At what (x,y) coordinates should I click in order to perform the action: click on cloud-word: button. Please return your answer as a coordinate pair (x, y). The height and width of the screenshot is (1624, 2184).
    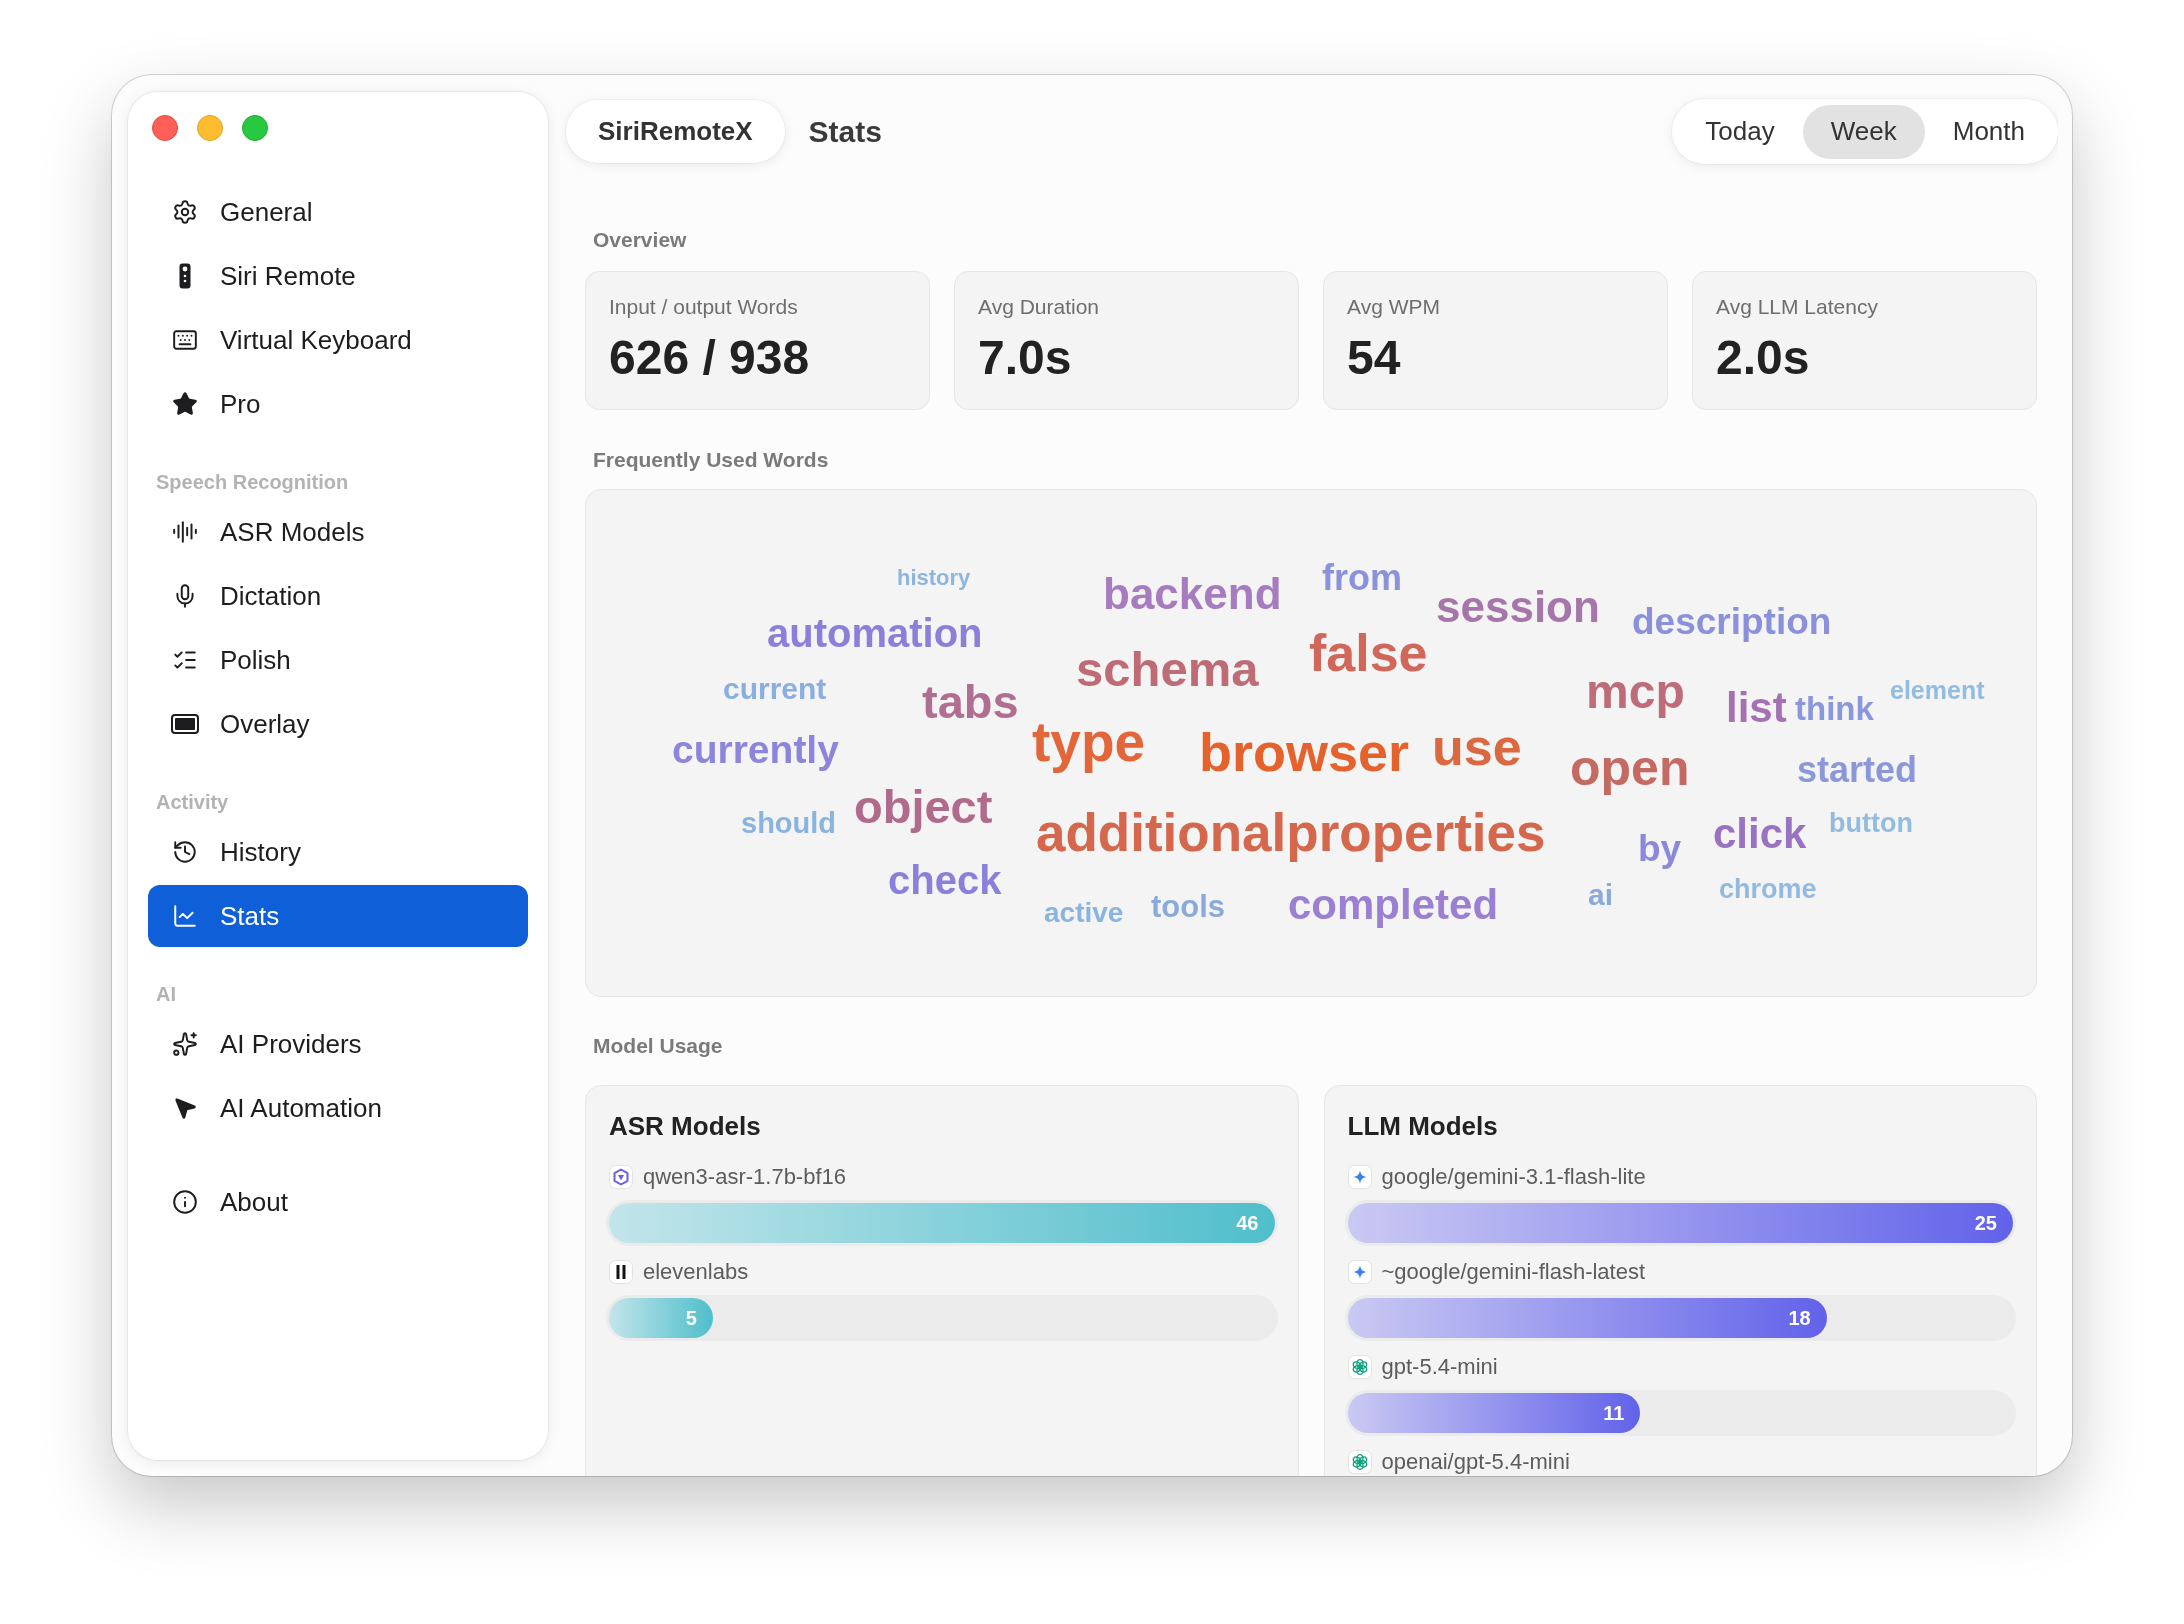
    Looking at the image, I should click on (1871, 823).